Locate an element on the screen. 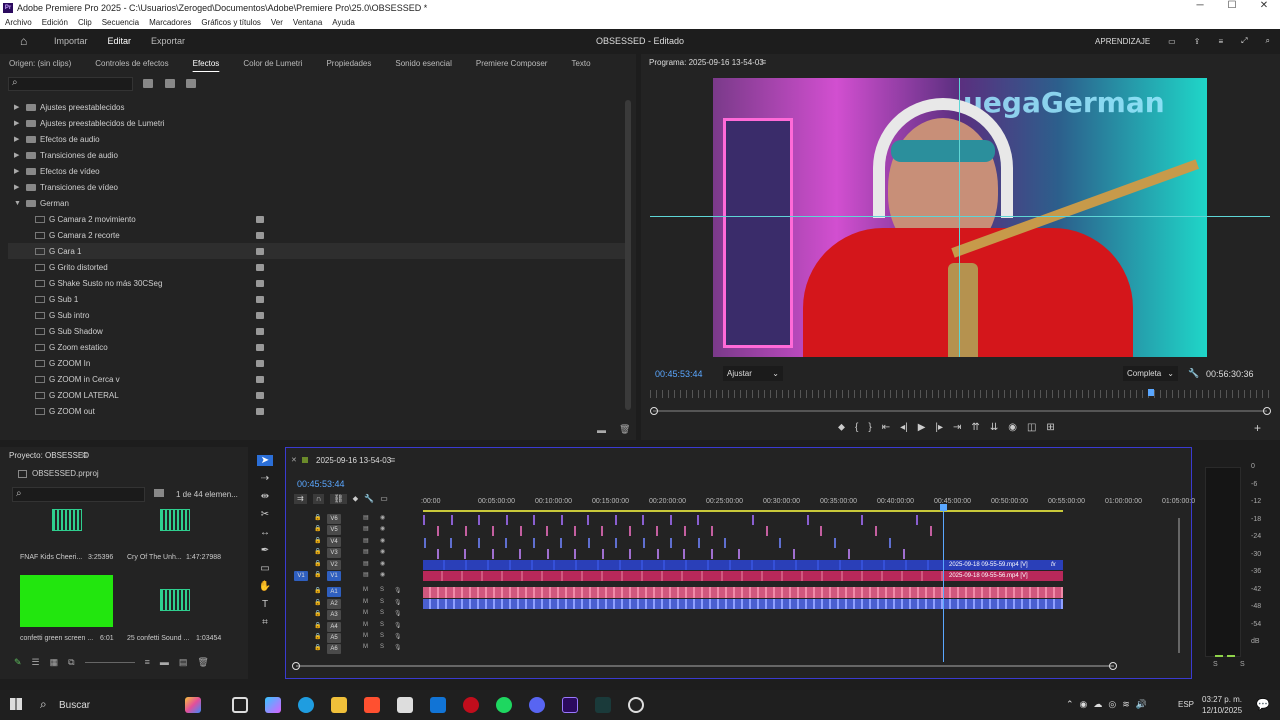  monitor-playhead is located at coordinates (1151, 392).